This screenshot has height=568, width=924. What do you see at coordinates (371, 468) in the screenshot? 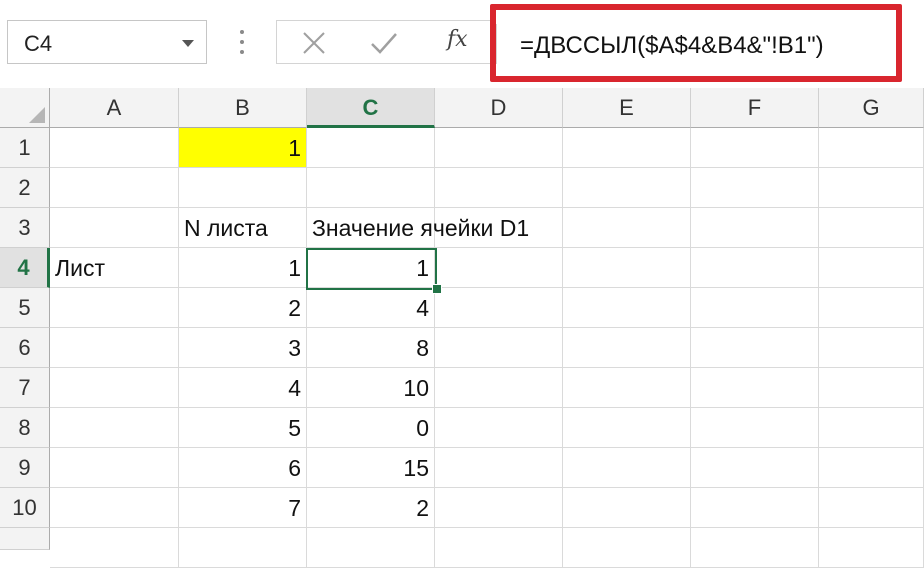
I see `cell-c9: 15` at bounding box center [371, 468].